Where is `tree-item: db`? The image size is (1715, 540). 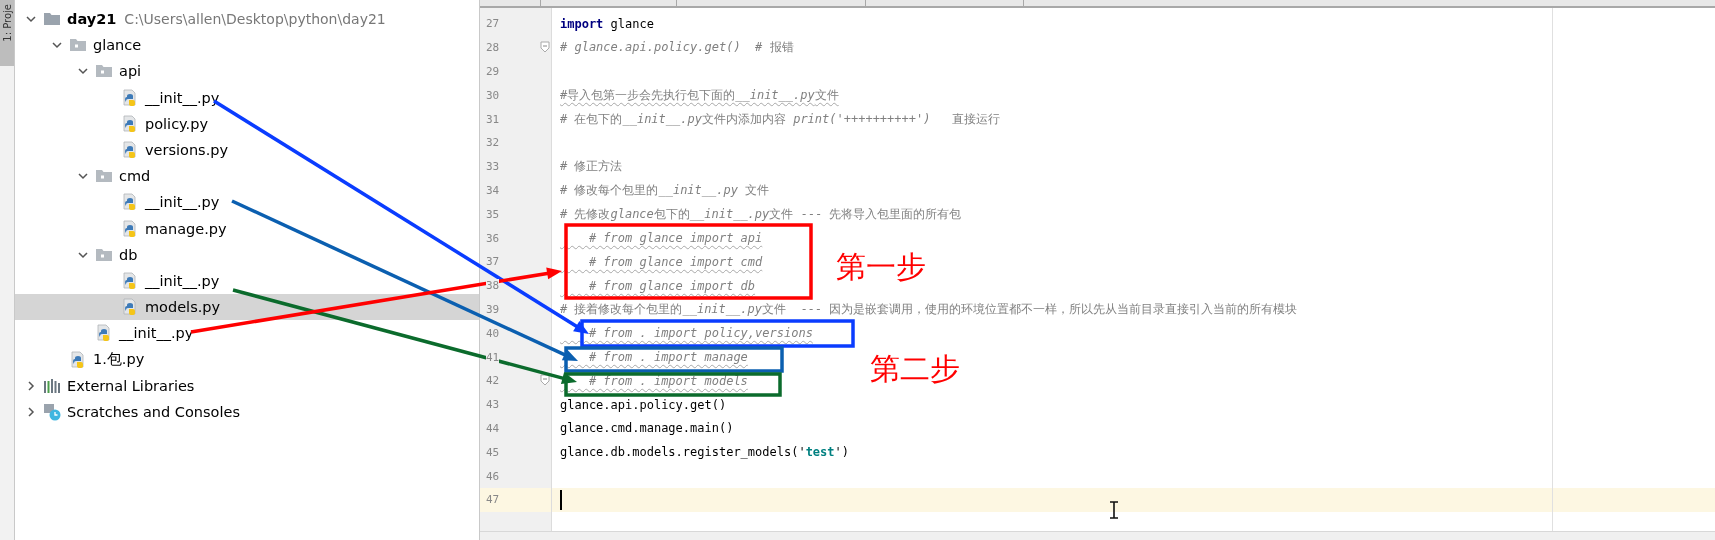 tree-item: db is located at coordinates (247, 254).